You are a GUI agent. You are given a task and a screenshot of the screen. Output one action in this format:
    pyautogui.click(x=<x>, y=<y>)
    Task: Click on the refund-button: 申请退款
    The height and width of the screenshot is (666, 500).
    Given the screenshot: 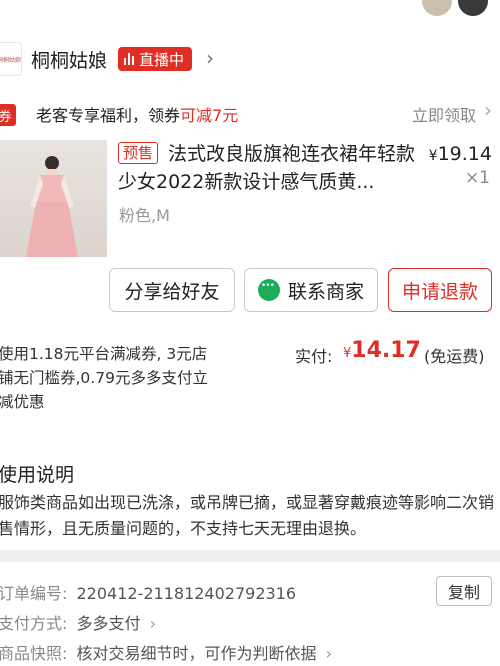 What is the action you would take?
    pyautogui.click(x=440, y=290)
    